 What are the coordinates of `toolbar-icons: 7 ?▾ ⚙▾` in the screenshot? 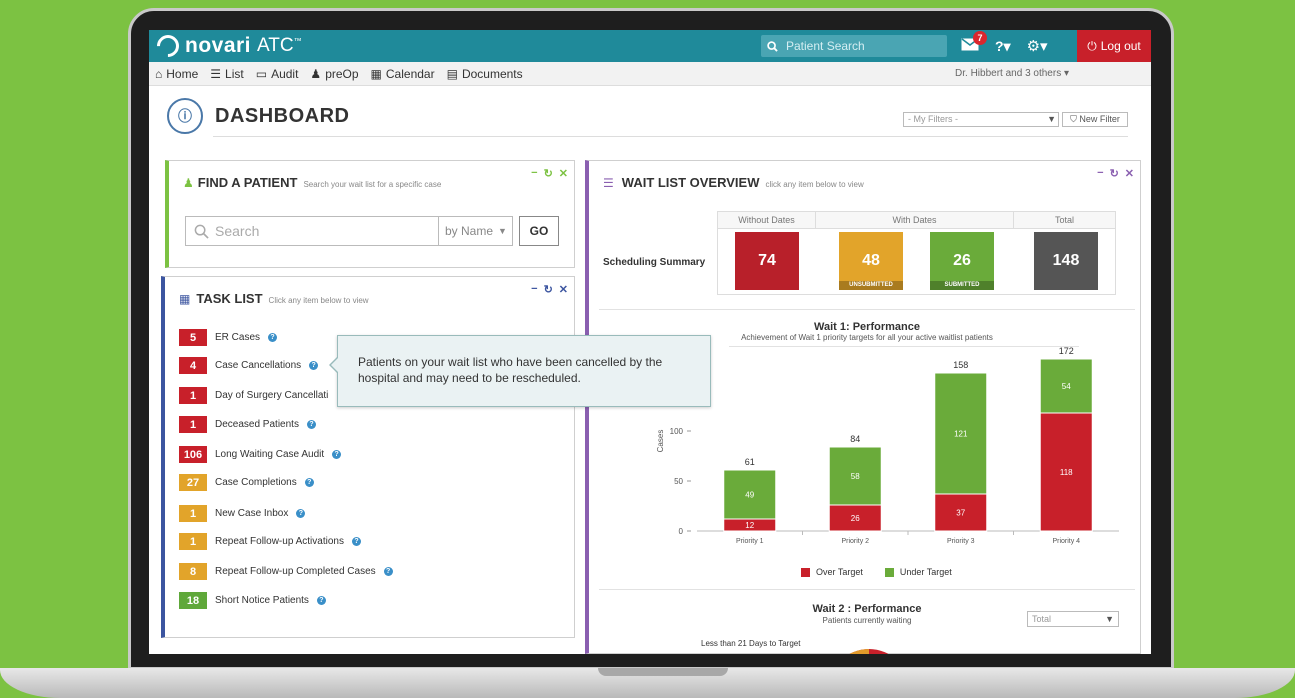 It's located at (1004, 46).